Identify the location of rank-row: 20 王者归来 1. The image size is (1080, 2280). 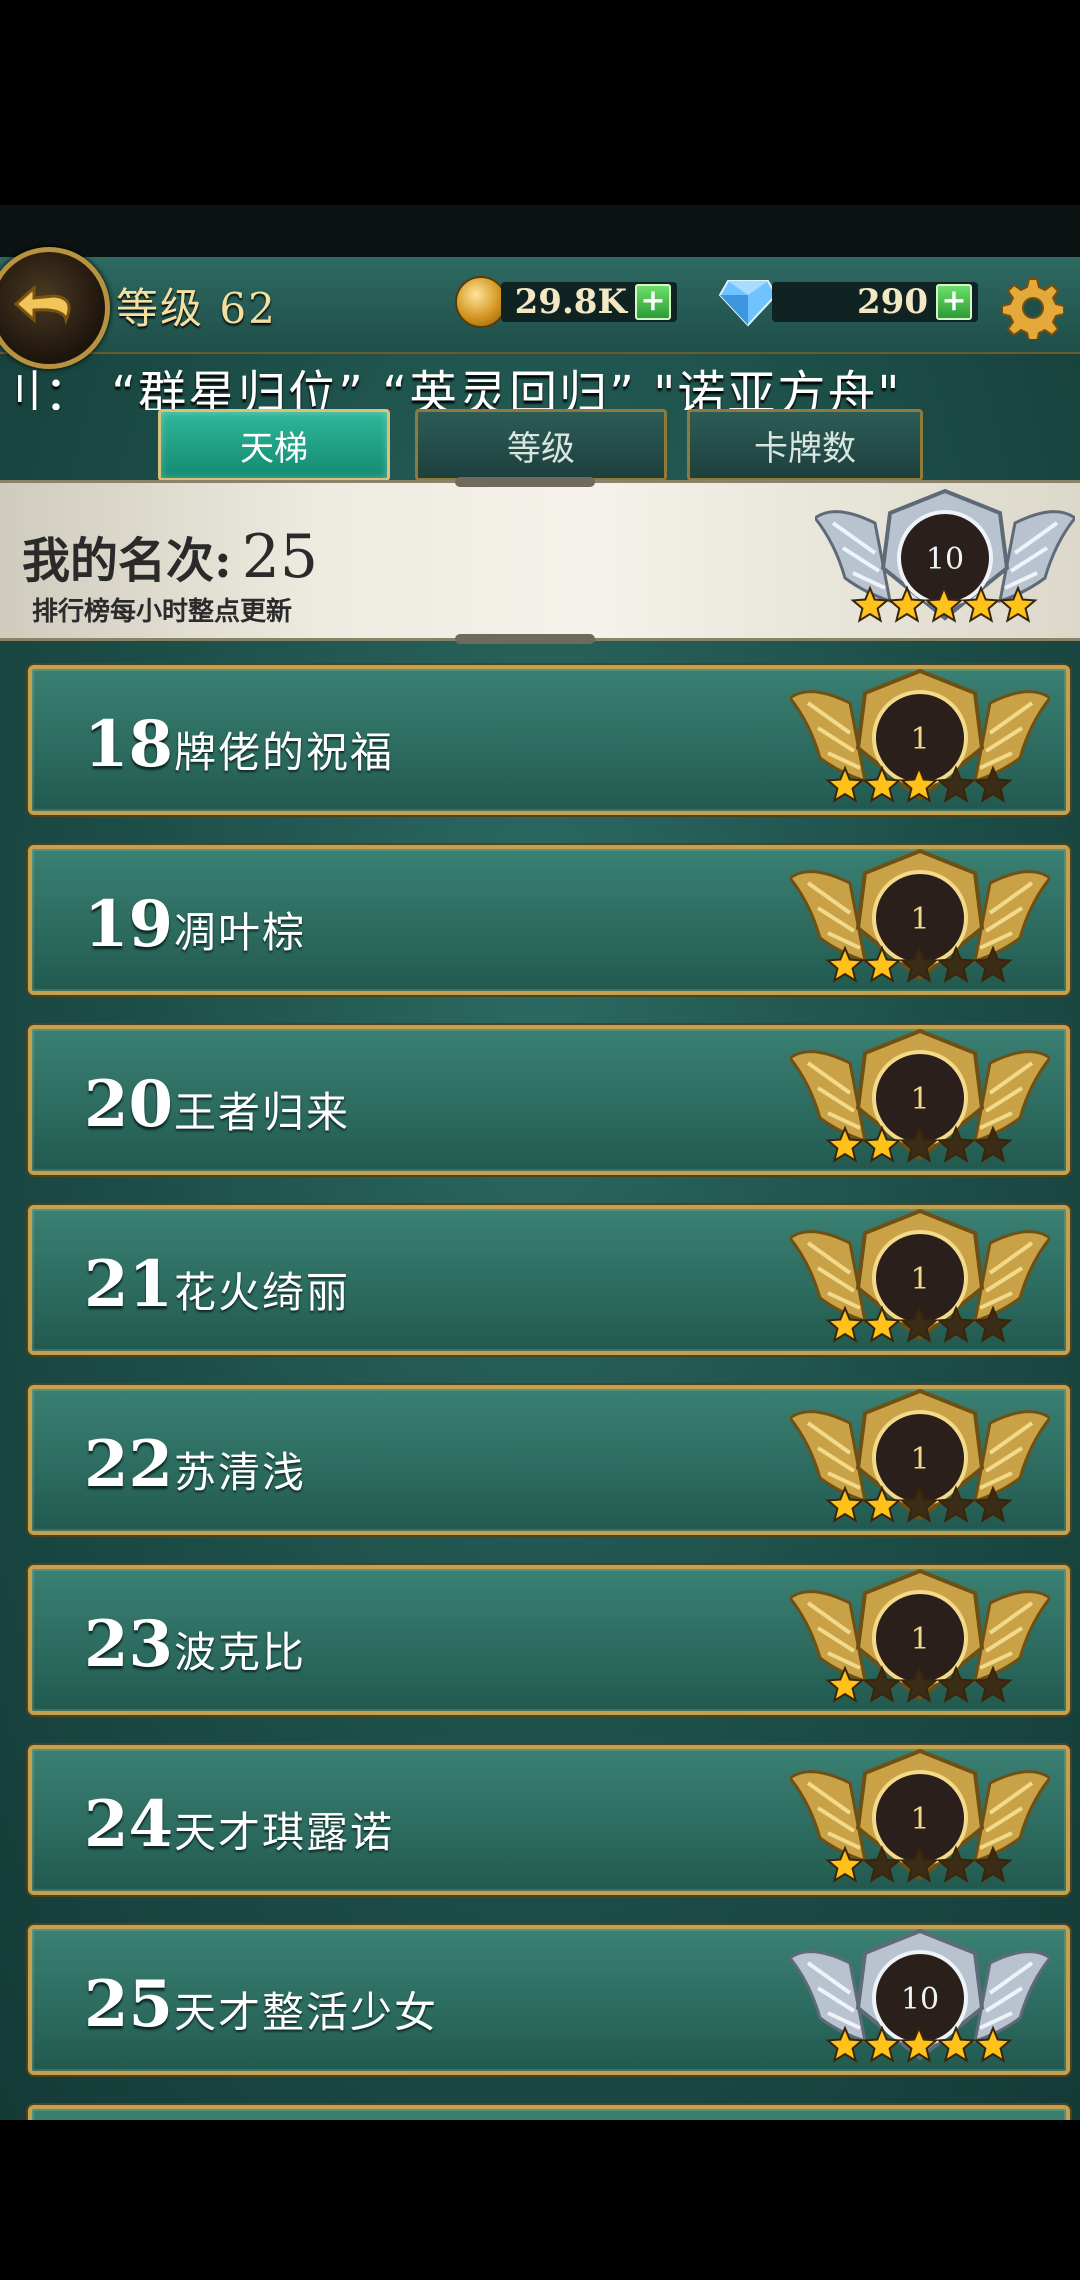
(549, 1100).